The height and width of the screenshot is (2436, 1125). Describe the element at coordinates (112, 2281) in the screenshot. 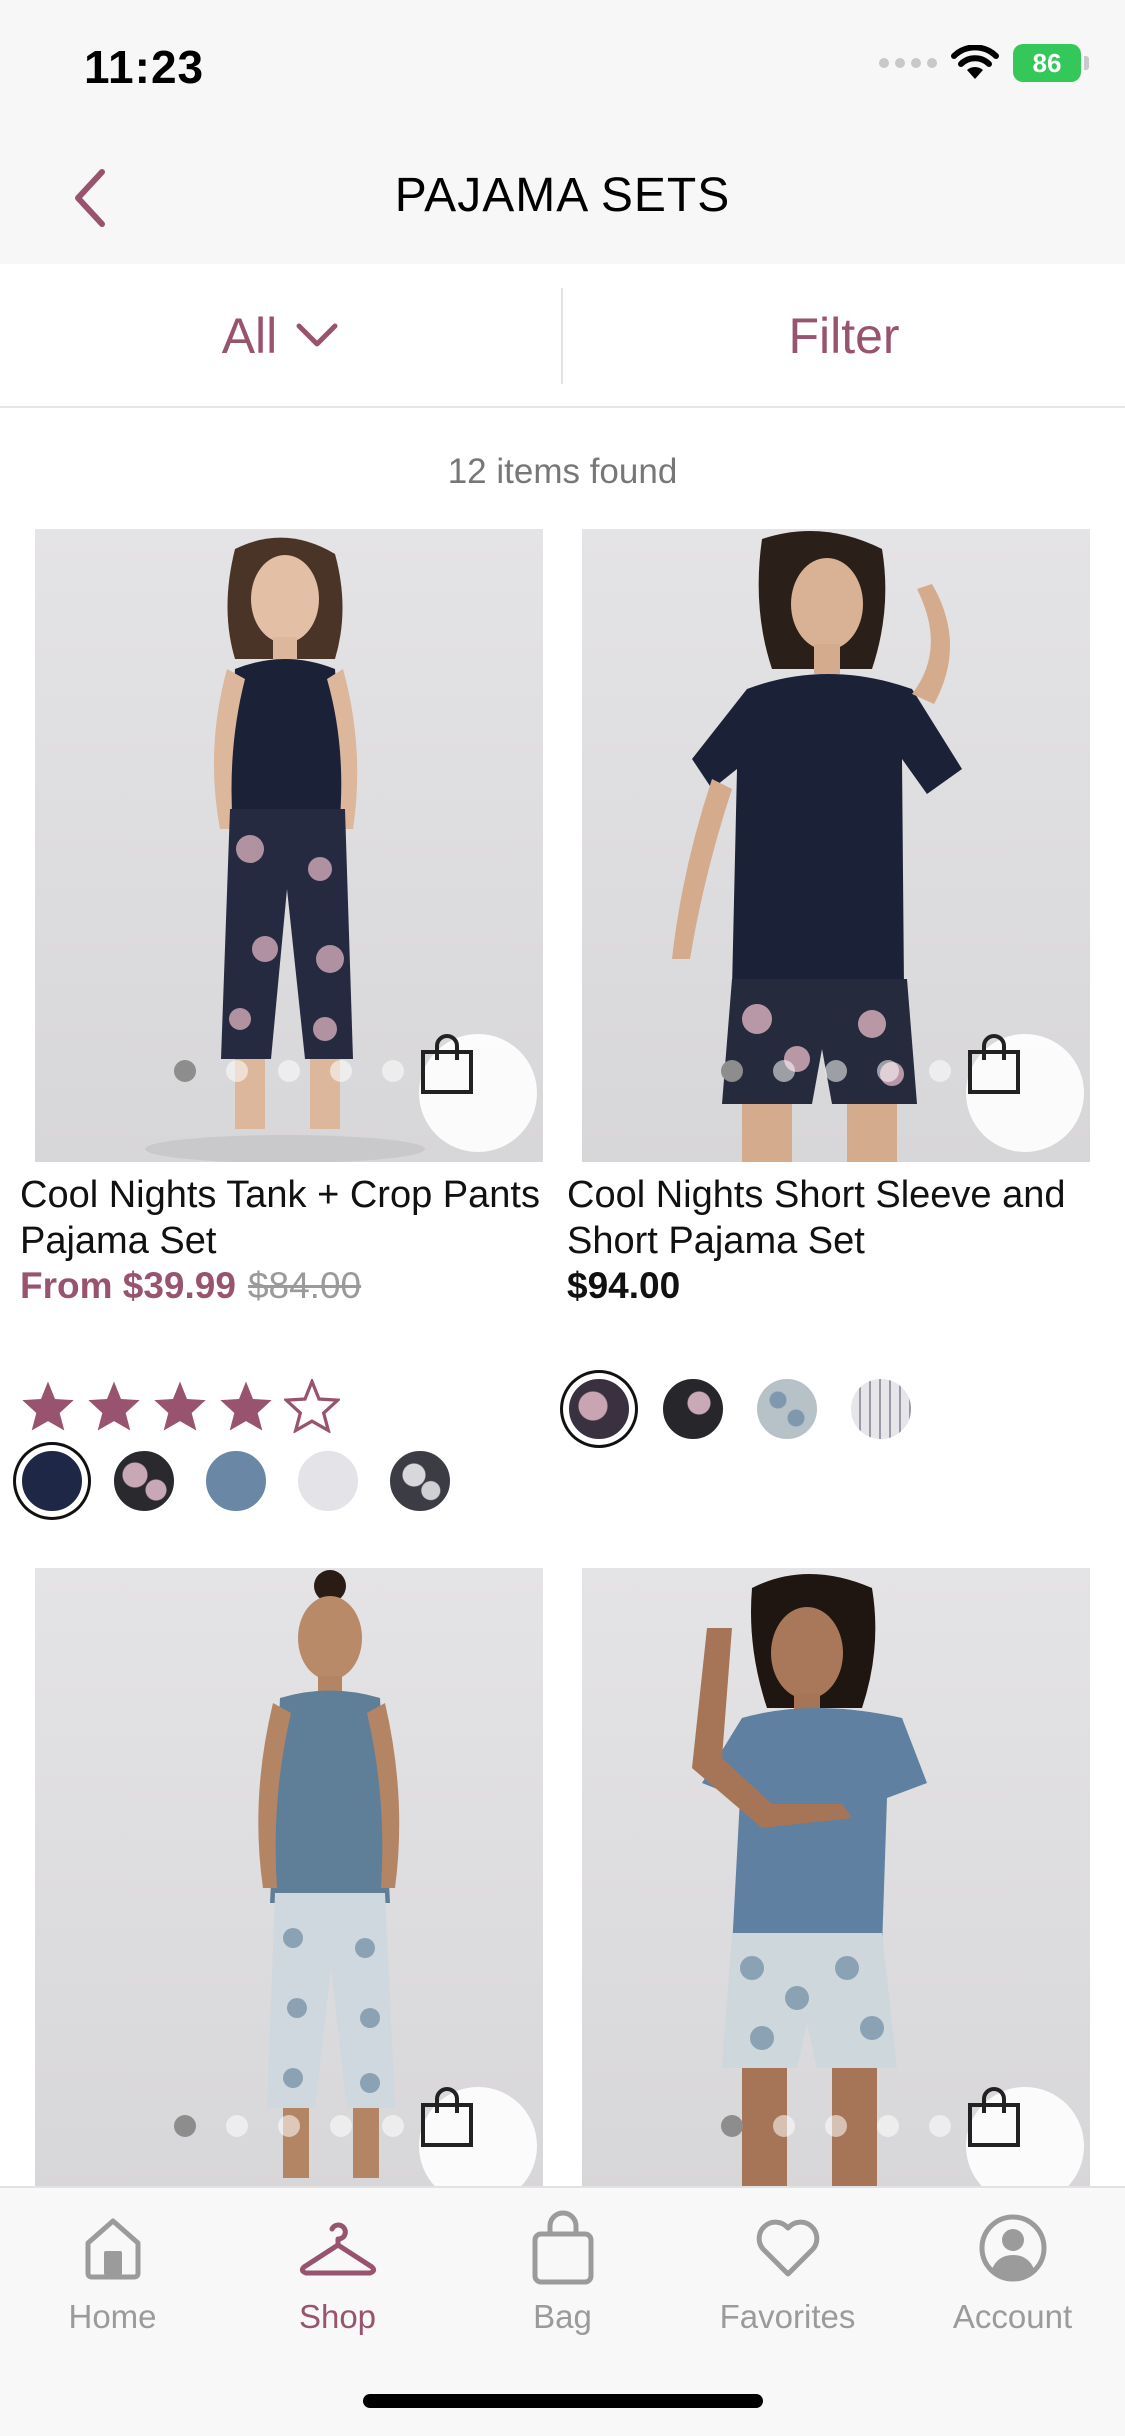

I see `tab-home: Home` at that location.